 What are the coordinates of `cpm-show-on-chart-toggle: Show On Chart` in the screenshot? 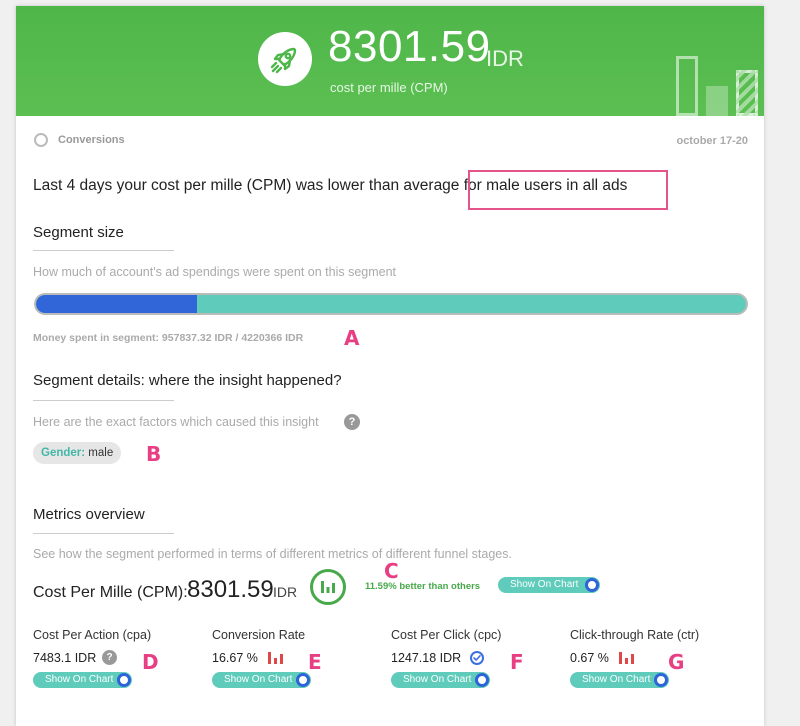 It's located at (549, 585).